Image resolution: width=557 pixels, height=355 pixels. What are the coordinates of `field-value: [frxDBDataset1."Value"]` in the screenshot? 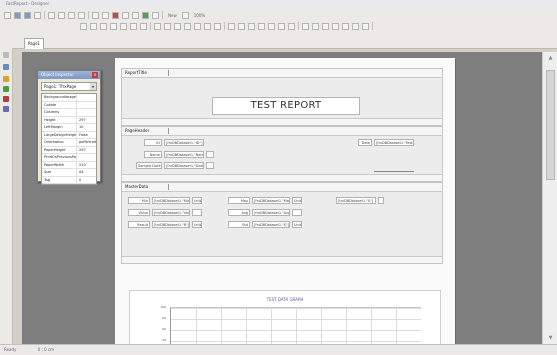 It's located at (171, 212).